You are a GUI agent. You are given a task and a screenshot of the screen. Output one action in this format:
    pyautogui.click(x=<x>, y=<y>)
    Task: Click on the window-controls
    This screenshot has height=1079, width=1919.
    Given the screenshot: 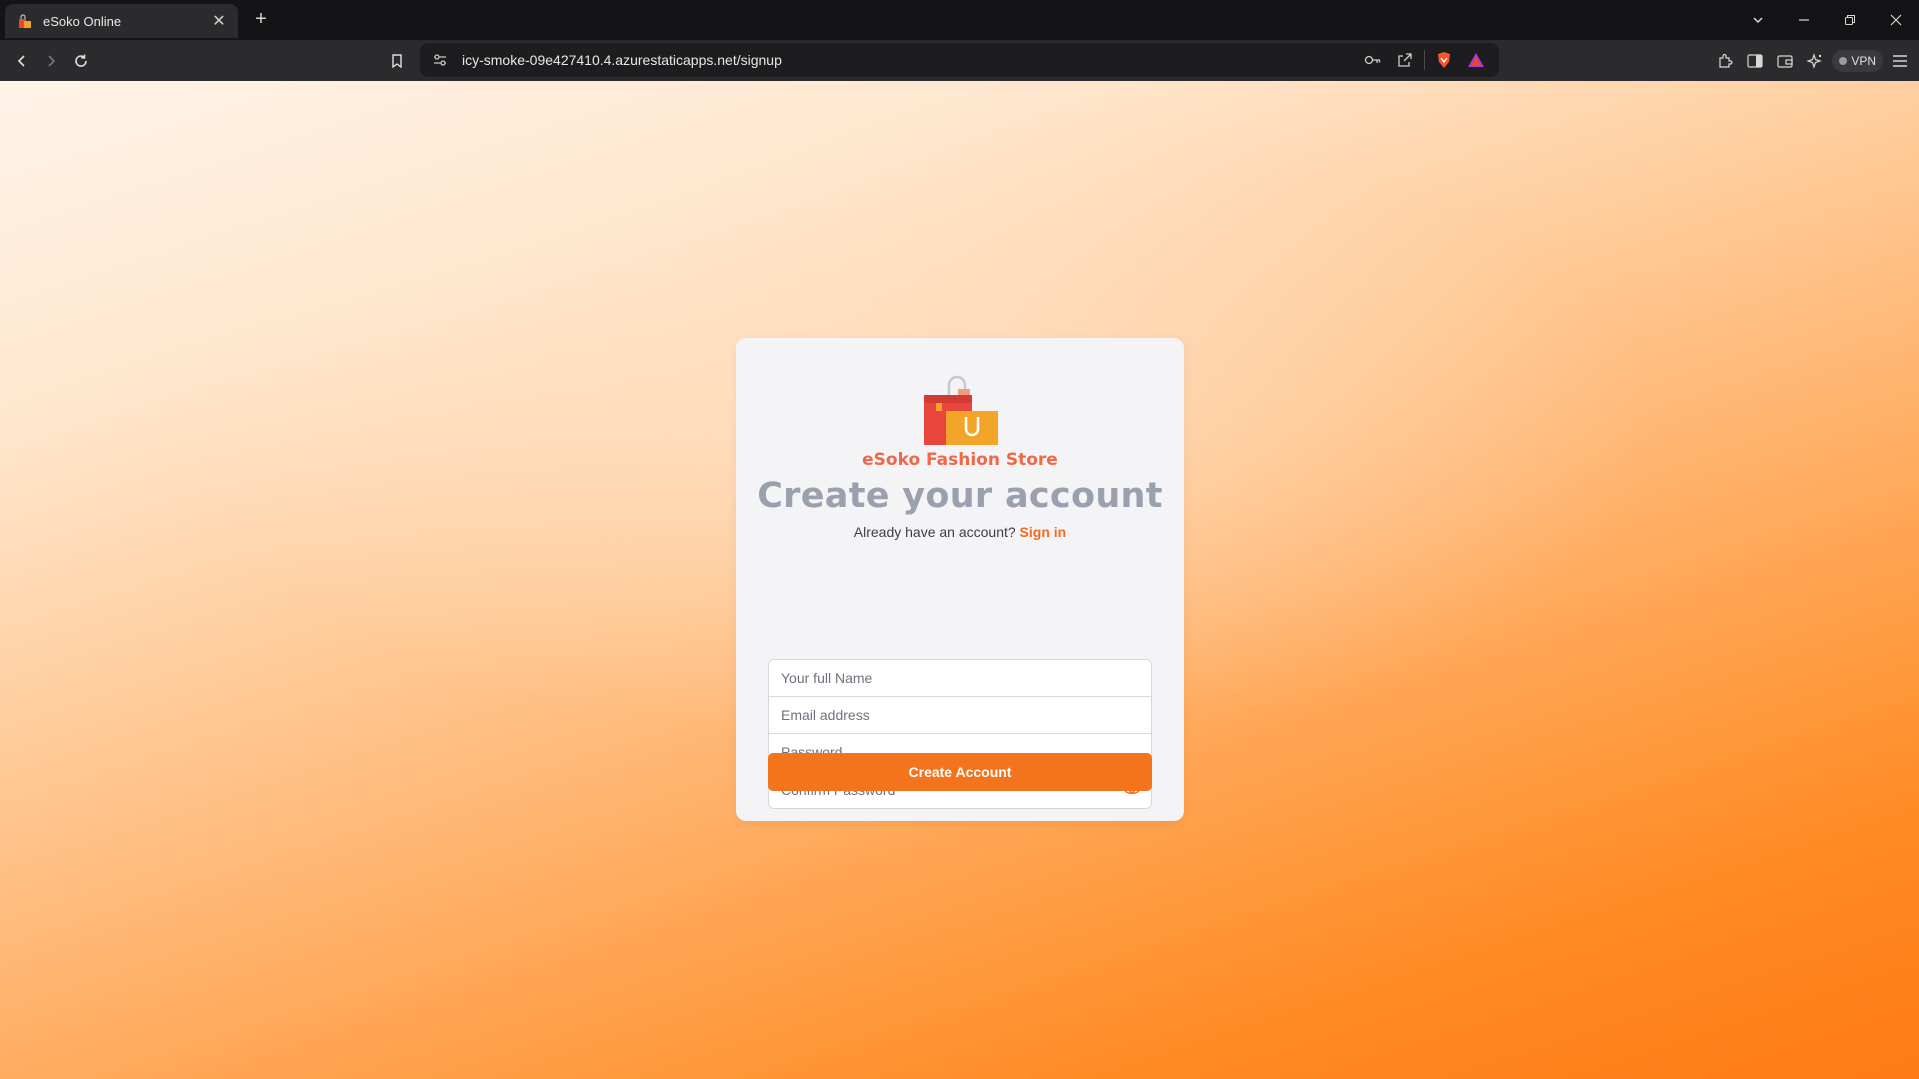 What is the action you would take?
    pyautogui.click(x=1827, y=20)
    